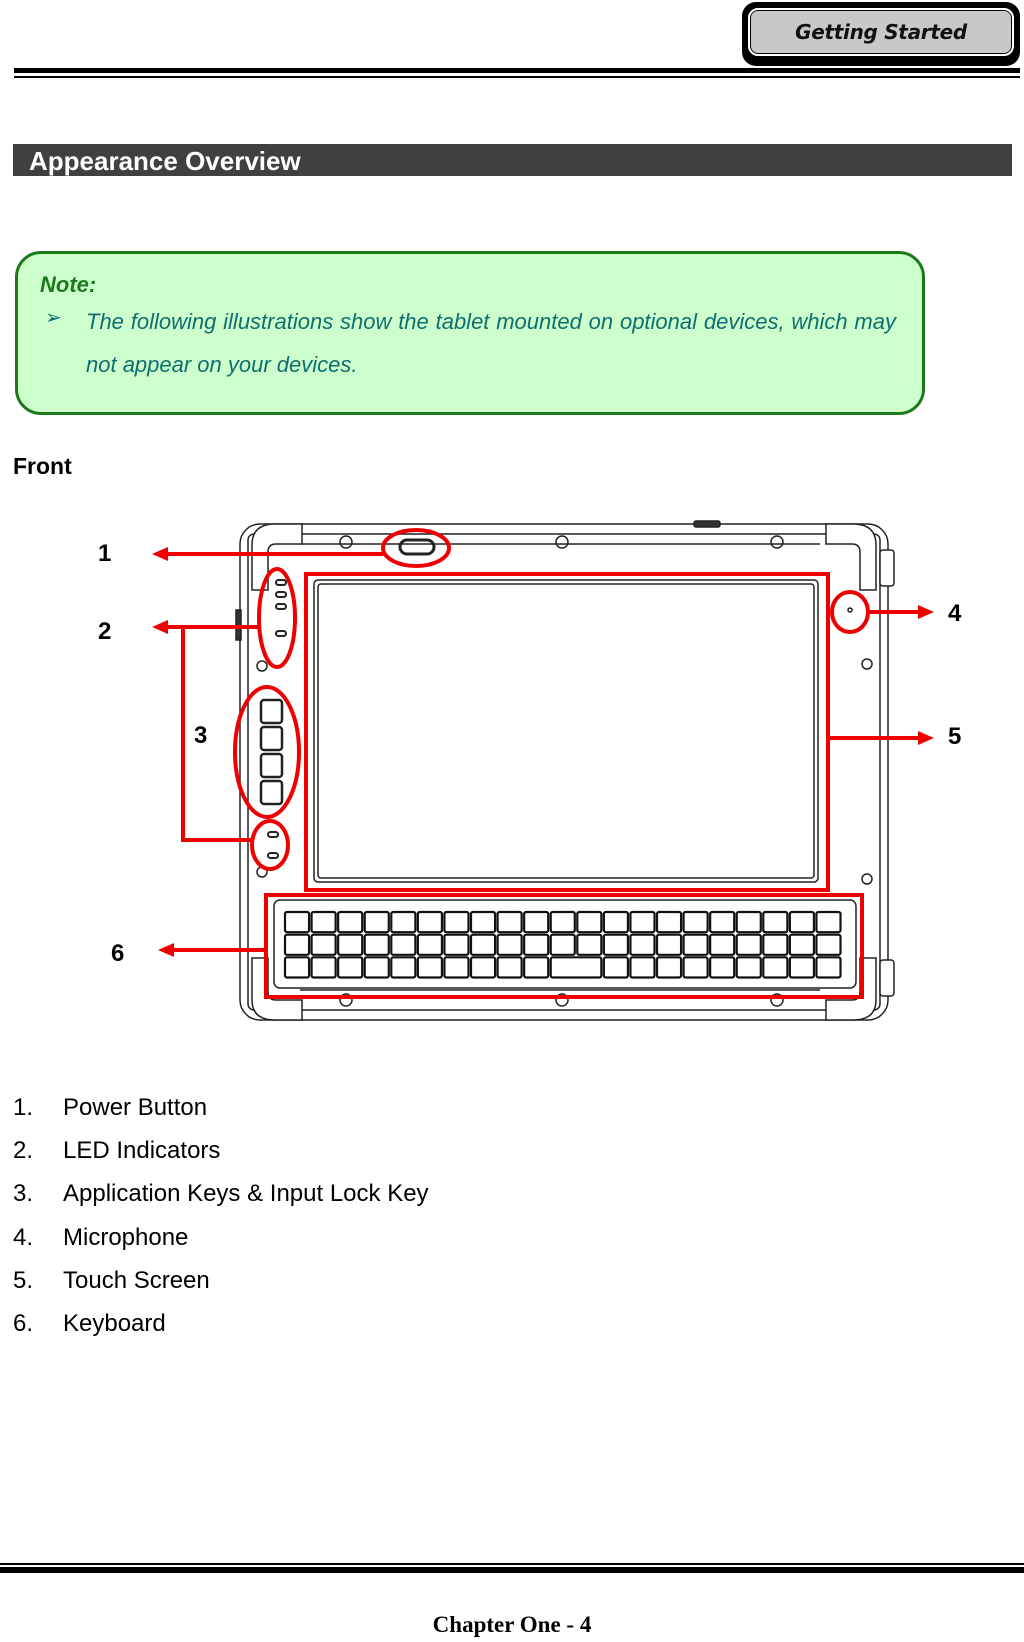 The width and height of the screenshot is (1024, 1642). I want to click on list-item-number: 3., so click(23, 1194).